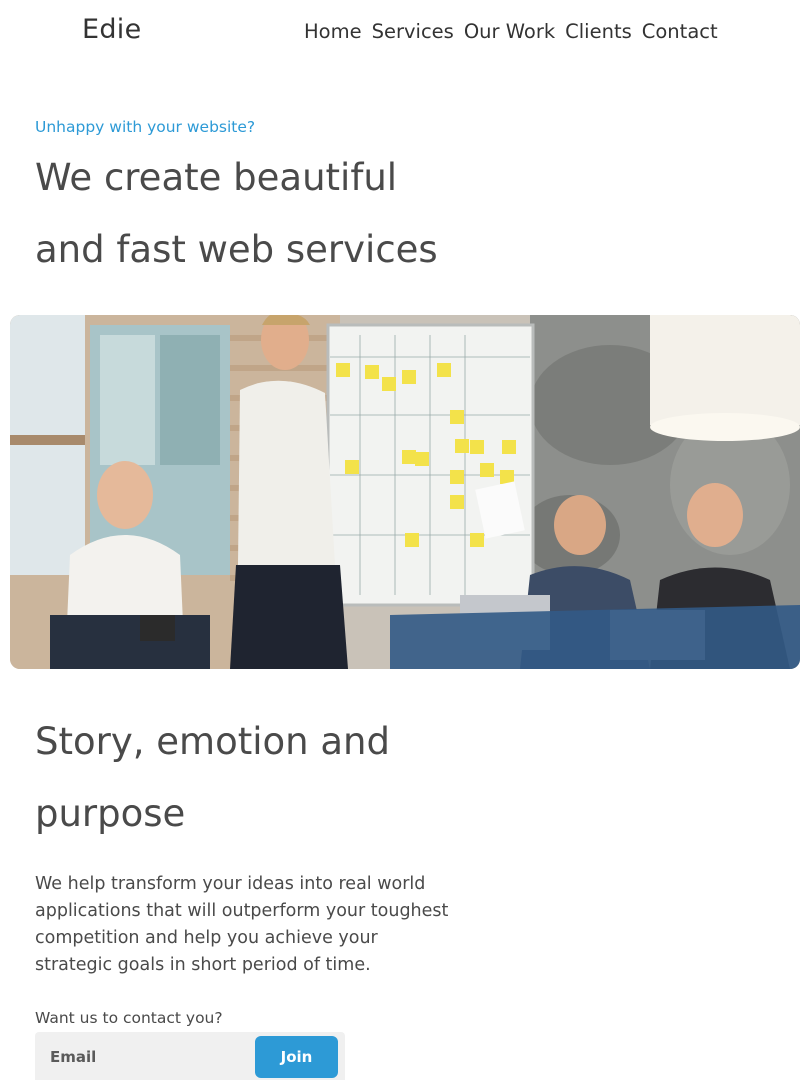  What do you see at coordinates (333, 31) in the screenshot?
I see `nav-home: Home` at bounding box center [333, 31].